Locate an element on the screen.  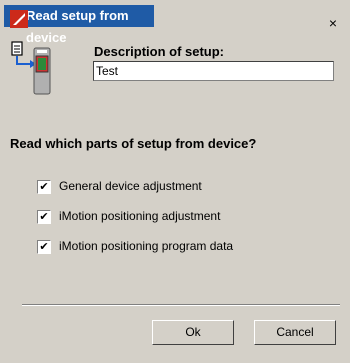
option-label: iMotion positioning adjustment is located at coordinates (140, 216).